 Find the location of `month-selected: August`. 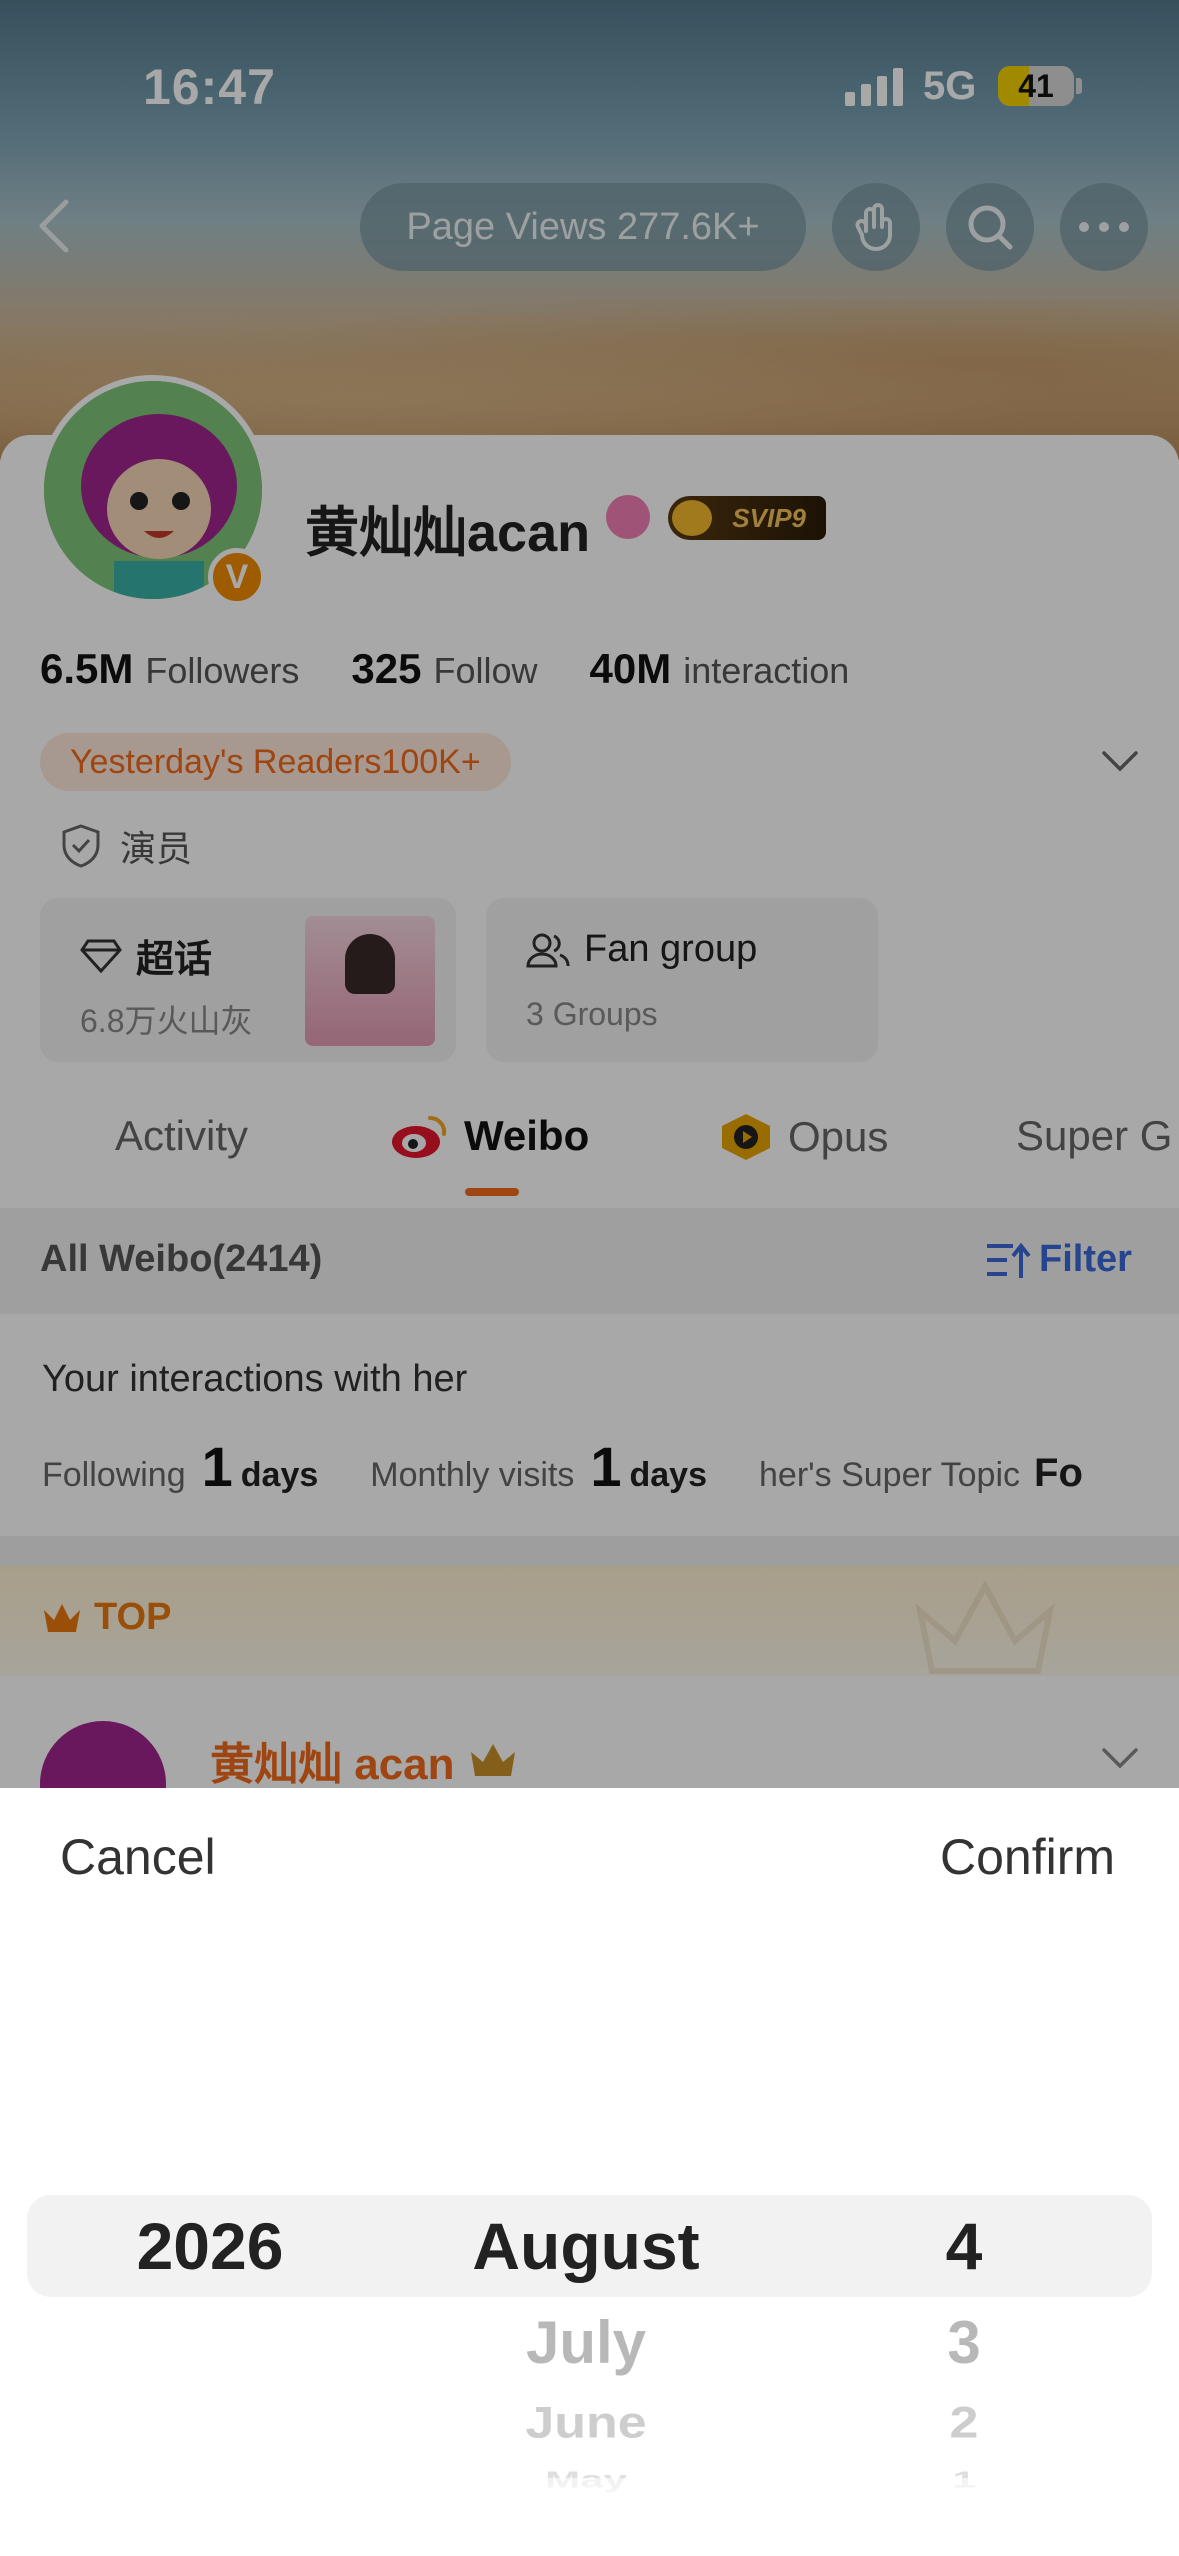

month-selected: August is located at coordinates (586, 2246).